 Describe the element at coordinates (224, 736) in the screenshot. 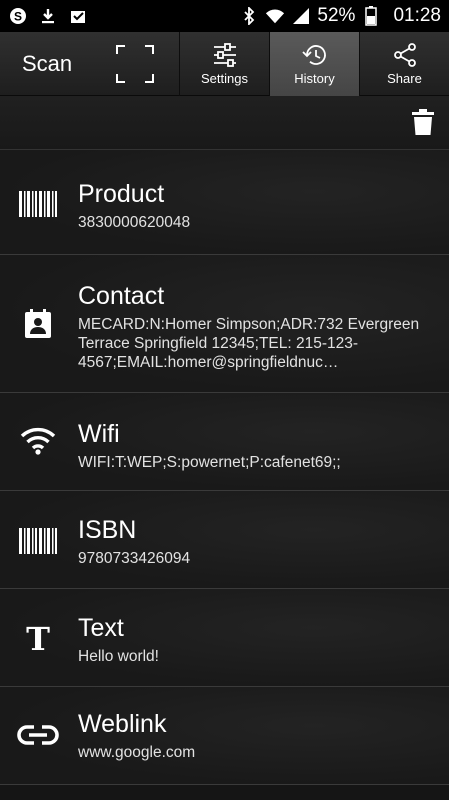

I see `history-item-weblink: Weblink www.google.com` at that location.